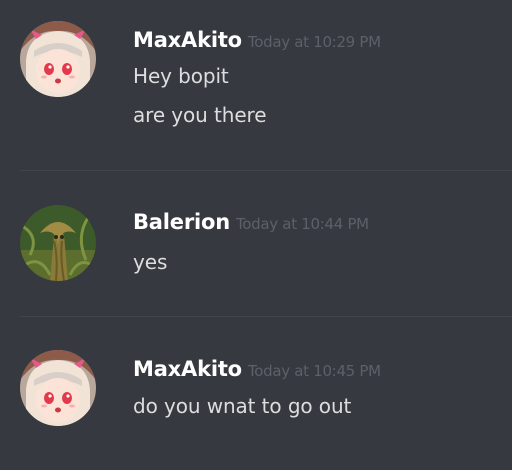  Describe the element at coordinates (200, 115) in the screenshot. I see `message-text: are you there` at that location.